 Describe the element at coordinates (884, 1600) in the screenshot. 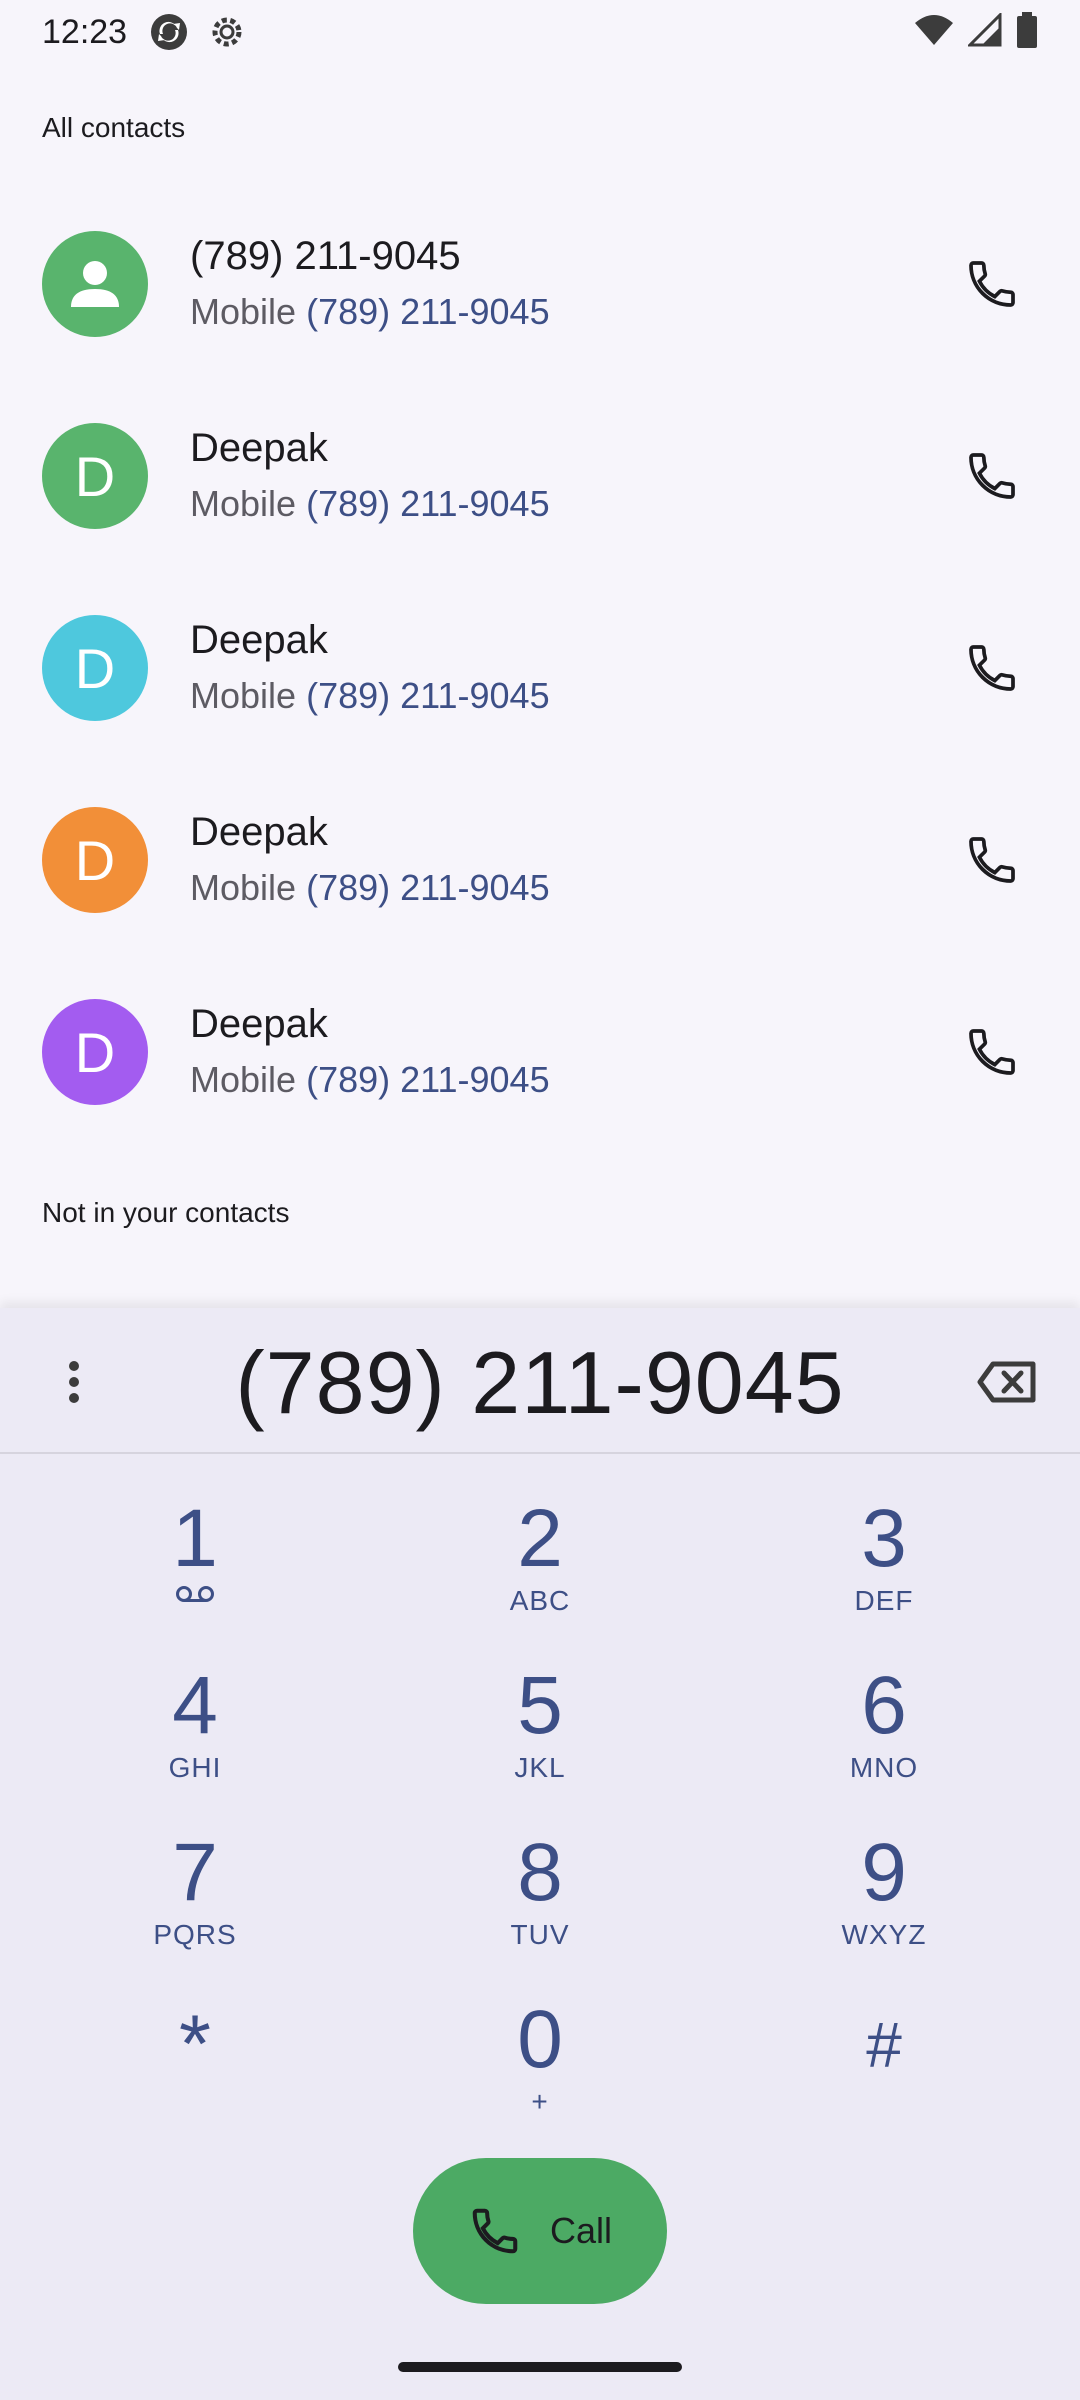

I see `key-letters: DEF` at that location.